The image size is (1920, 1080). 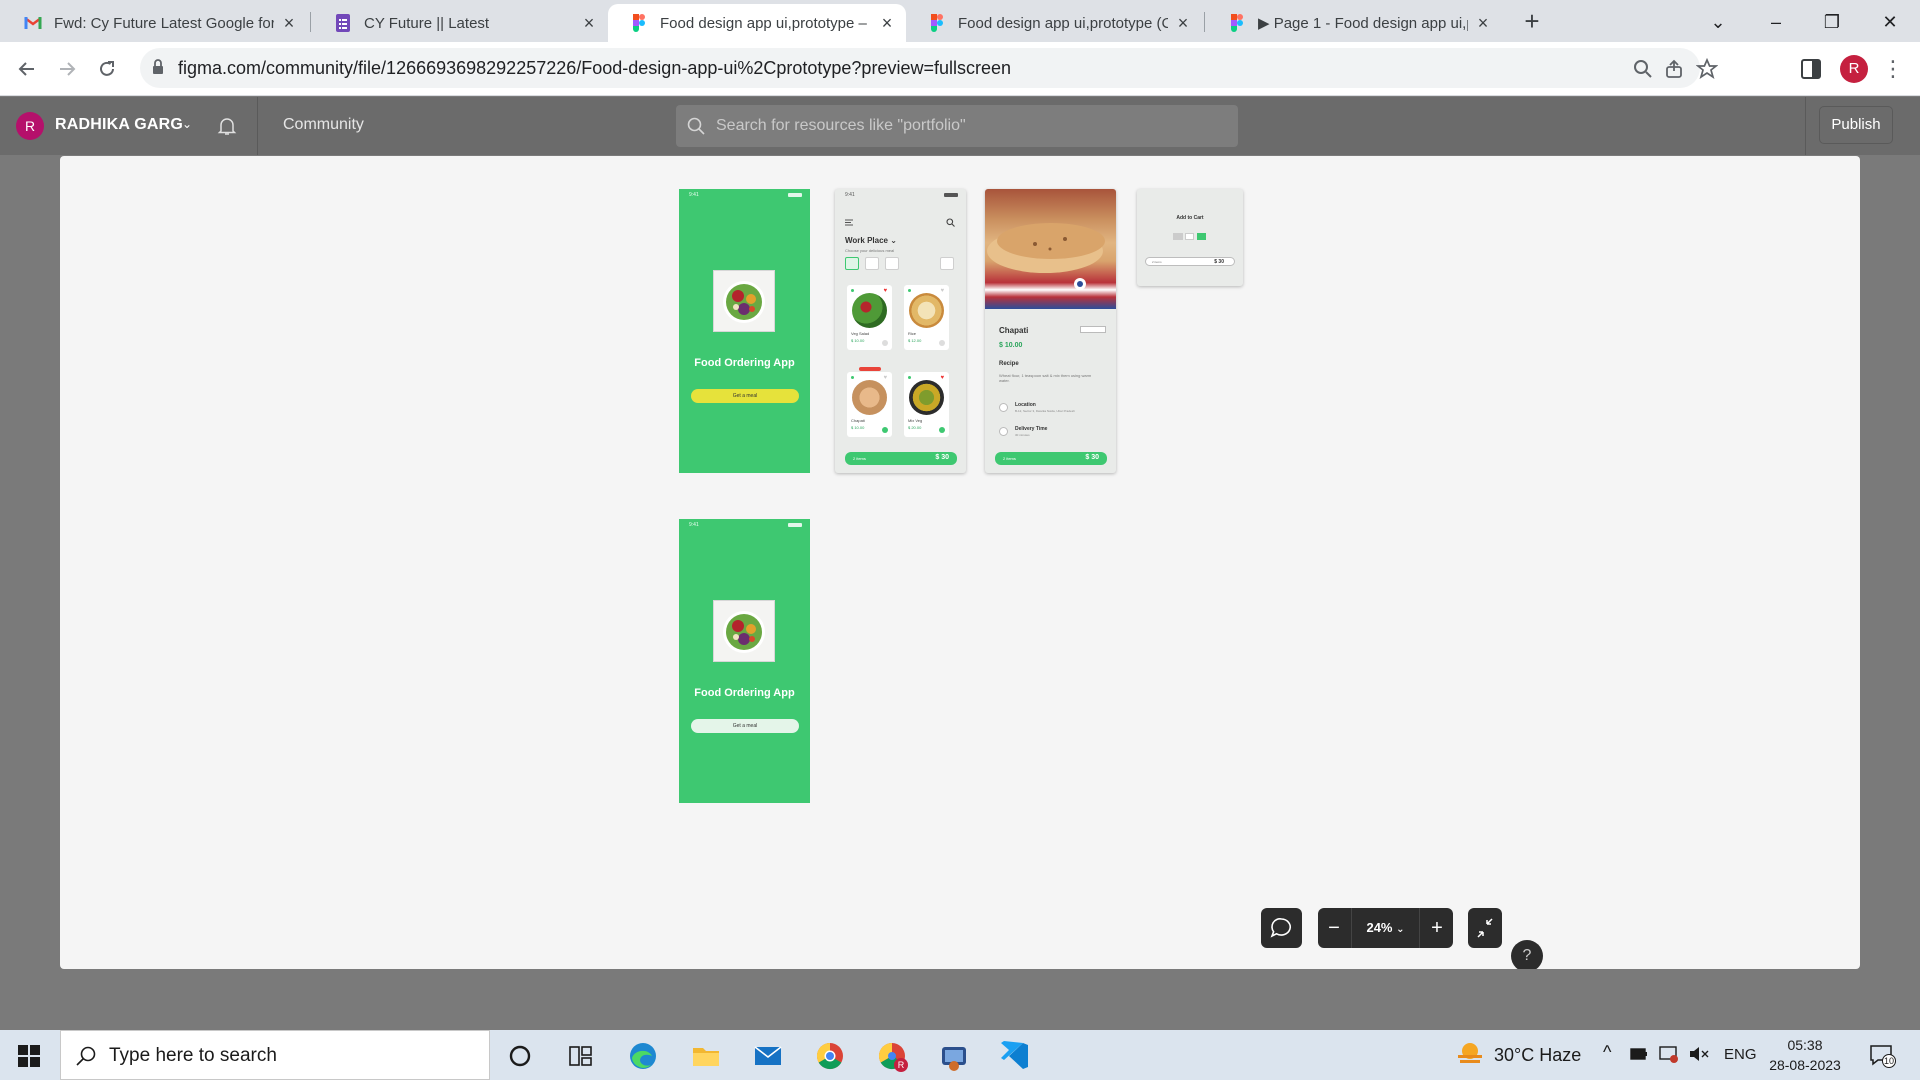 What do you see at coordinates (1718, 22) in the screenshot?
I see `tab-search-chevron-icon: ⌄` at bounding box center [1718, 22].